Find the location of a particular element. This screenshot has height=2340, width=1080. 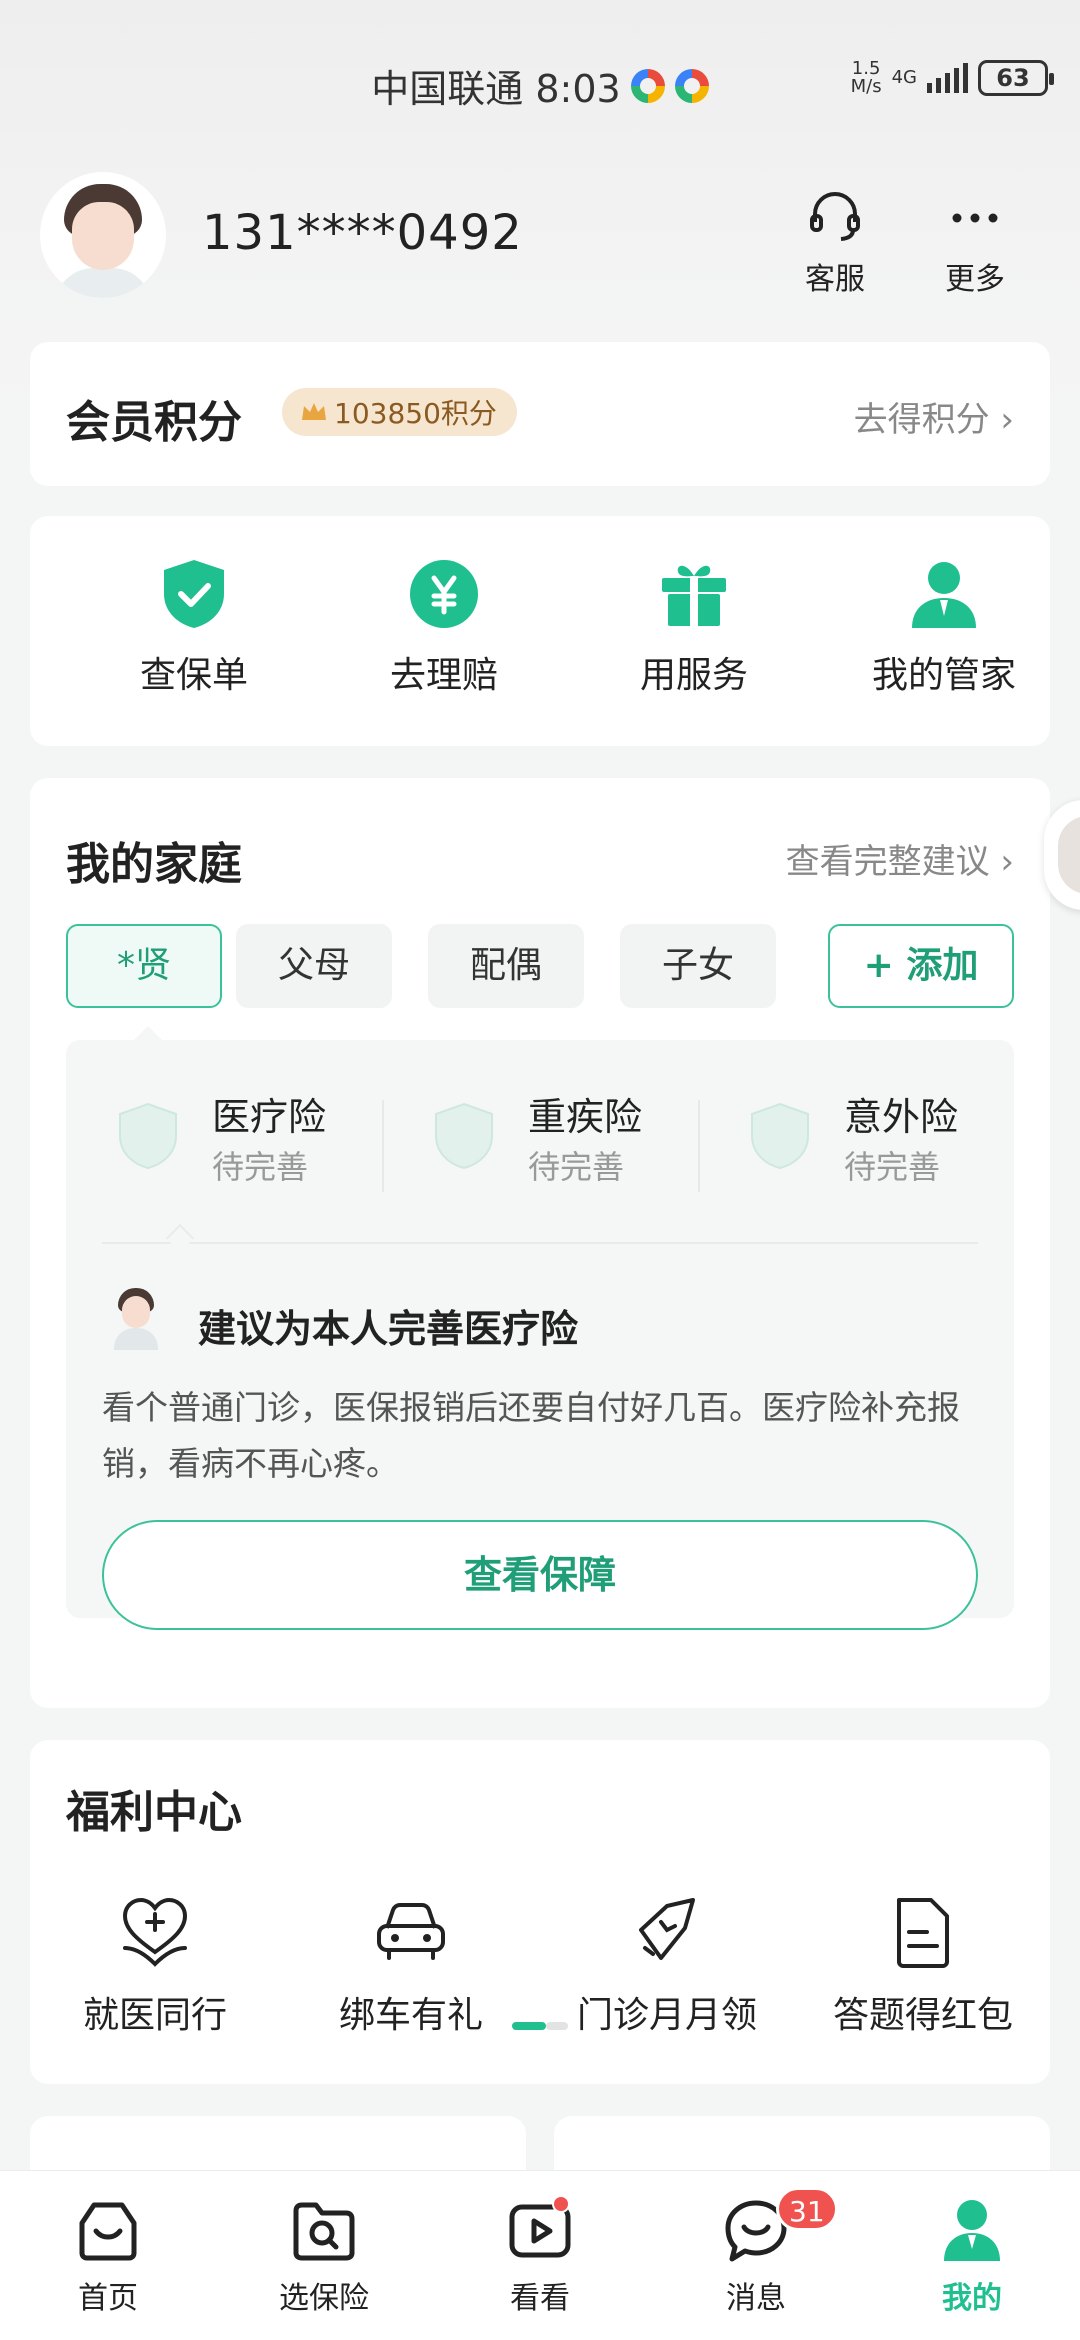

points-card: 会员积分 103850积分 去得积分 › is located at coordinates (540, 414).